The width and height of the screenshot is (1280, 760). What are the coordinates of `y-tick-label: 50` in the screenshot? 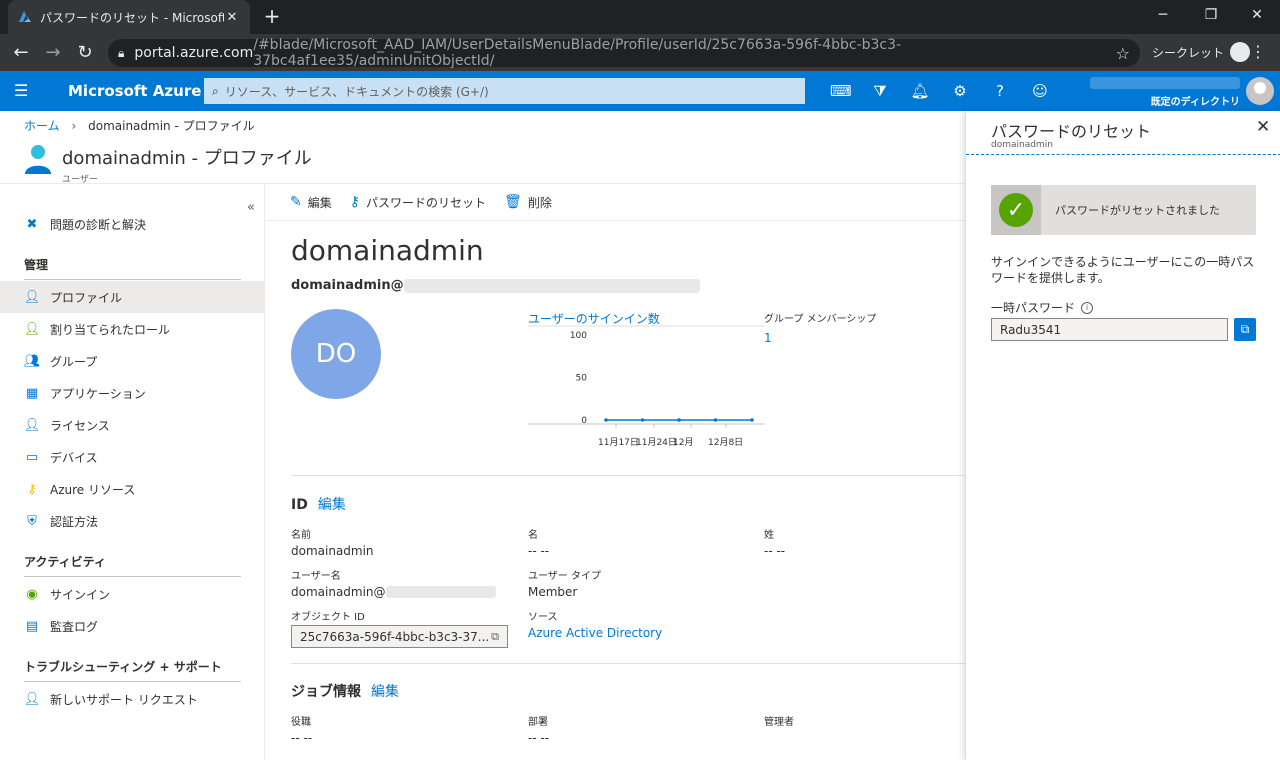 It's located at (582, 379).